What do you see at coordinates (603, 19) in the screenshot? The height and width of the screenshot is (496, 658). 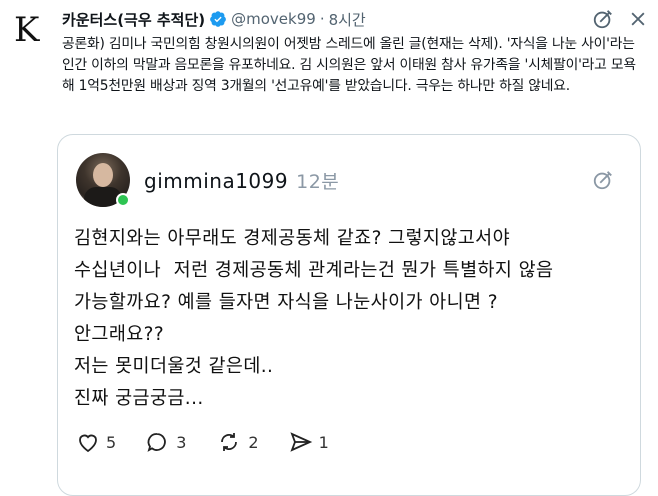 I see `edit-icon` at bounding box center [603, 19].